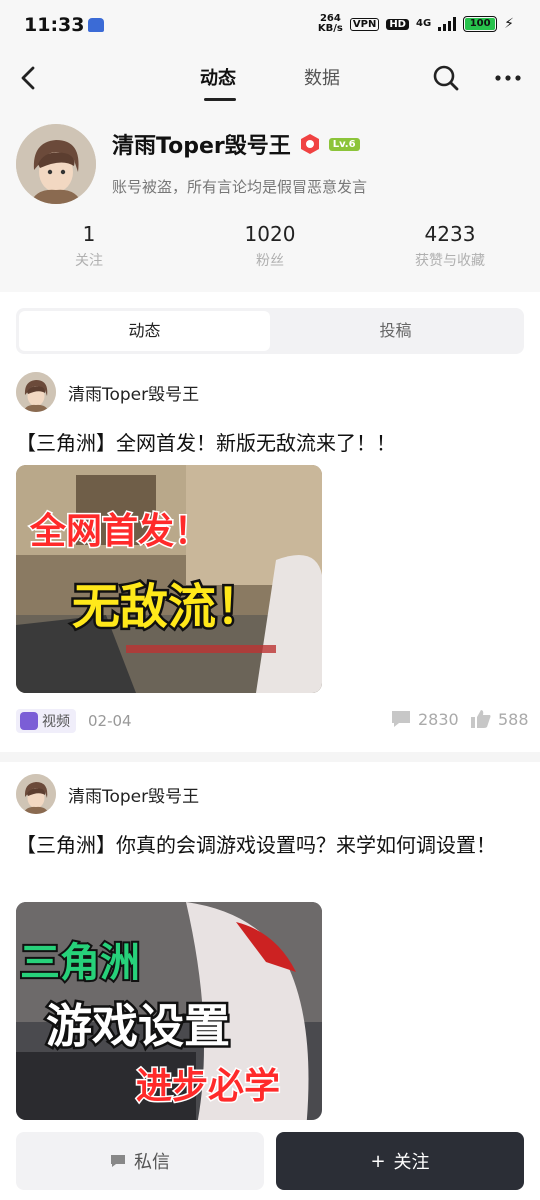 The image size is (540, 1200). I want to click on follow-button-label: 关注, so click(411, 1162).